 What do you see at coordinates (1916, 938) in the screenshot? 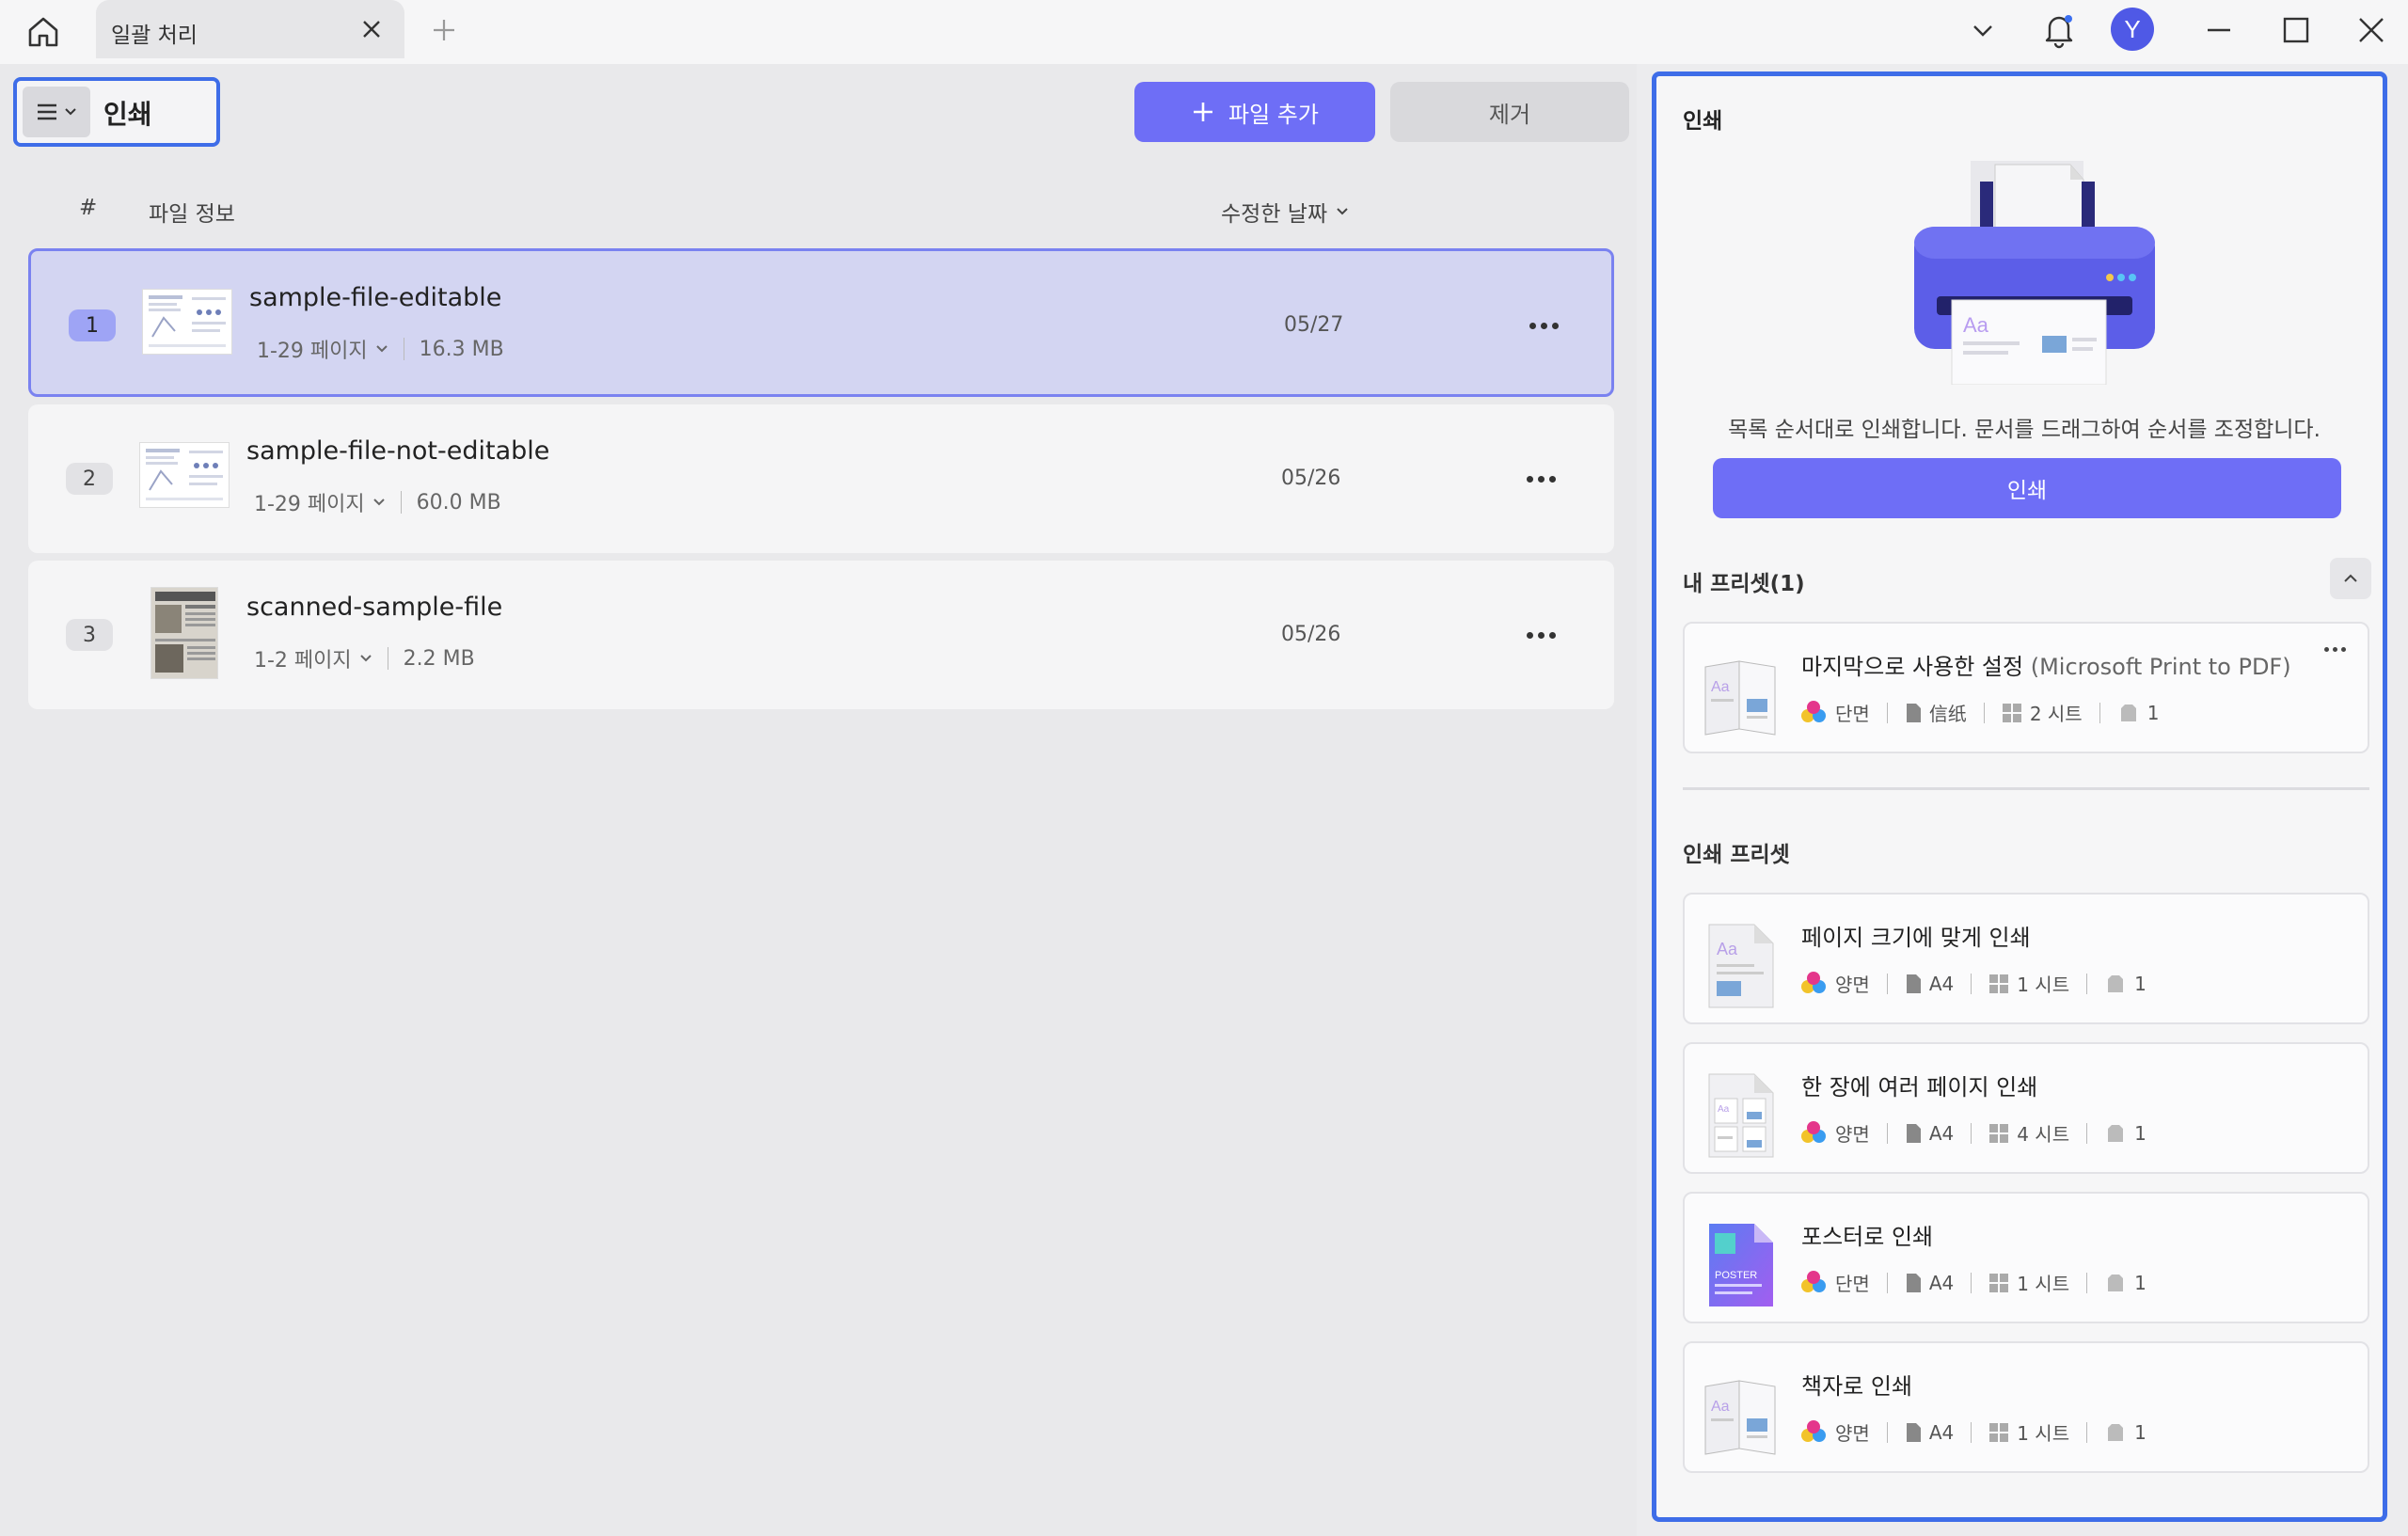
I see `preset-title: 페이지 크기에 맞게 인쇄` at bounding box center [1916, 938].